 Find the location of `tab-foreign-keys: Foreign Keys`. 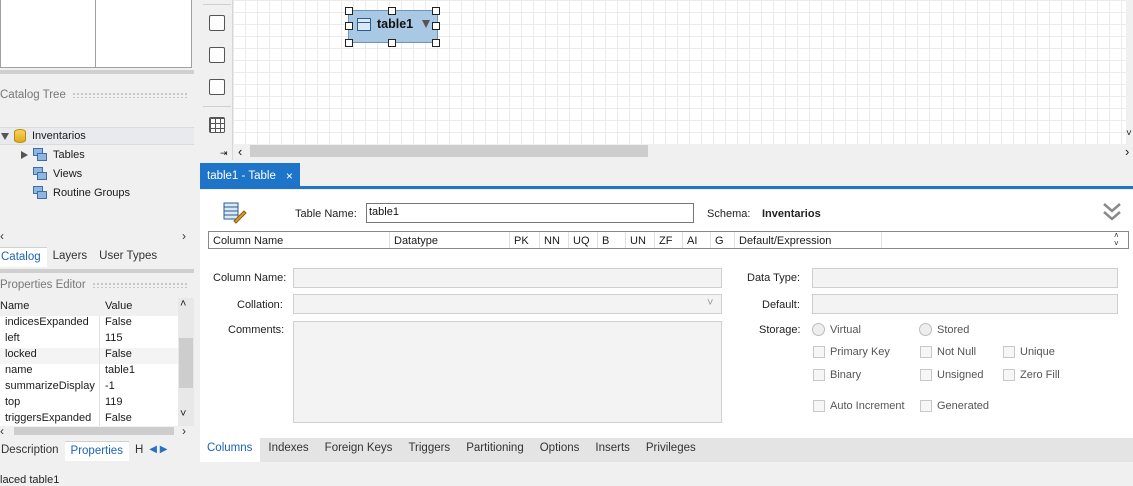

tab-foreign-keys: Foreign Keys is located at coordinates (359, 450).